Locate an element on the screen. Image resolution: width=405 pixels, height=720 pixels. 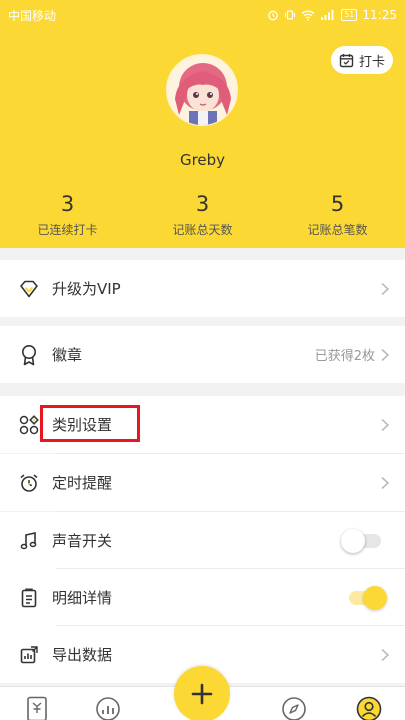
avatar is located at coordinates (202, 90).